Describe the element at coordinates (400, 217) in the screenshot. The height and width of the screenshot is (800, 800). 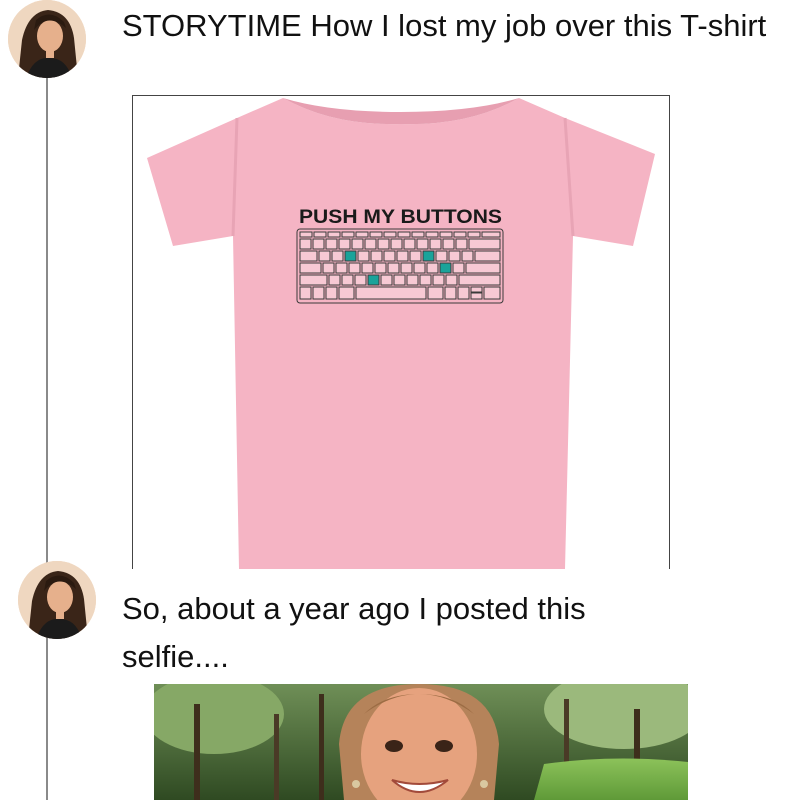
I see `shirt-text: PUSH MY BUTTONS` at that location.